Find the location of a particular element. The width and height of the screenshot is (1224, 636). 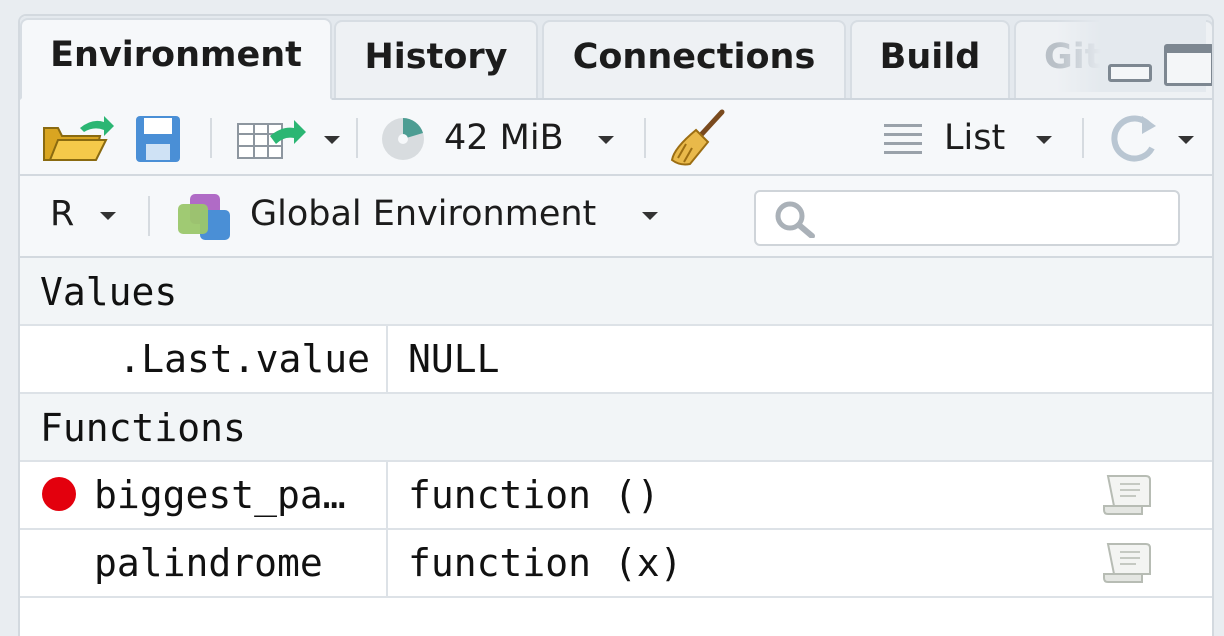

table-row: .Last.value NULL is located at coordinates (616, 360).